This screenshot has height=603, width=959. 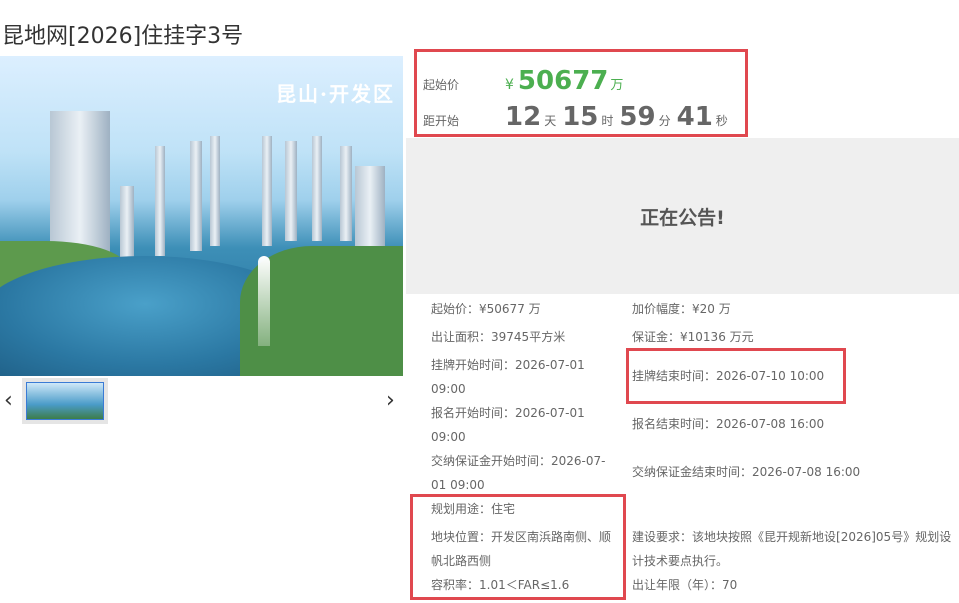 I want to click on info-signup-end: 报名结束时间：2026-07-08 16:00, so click(x=728, y=424).